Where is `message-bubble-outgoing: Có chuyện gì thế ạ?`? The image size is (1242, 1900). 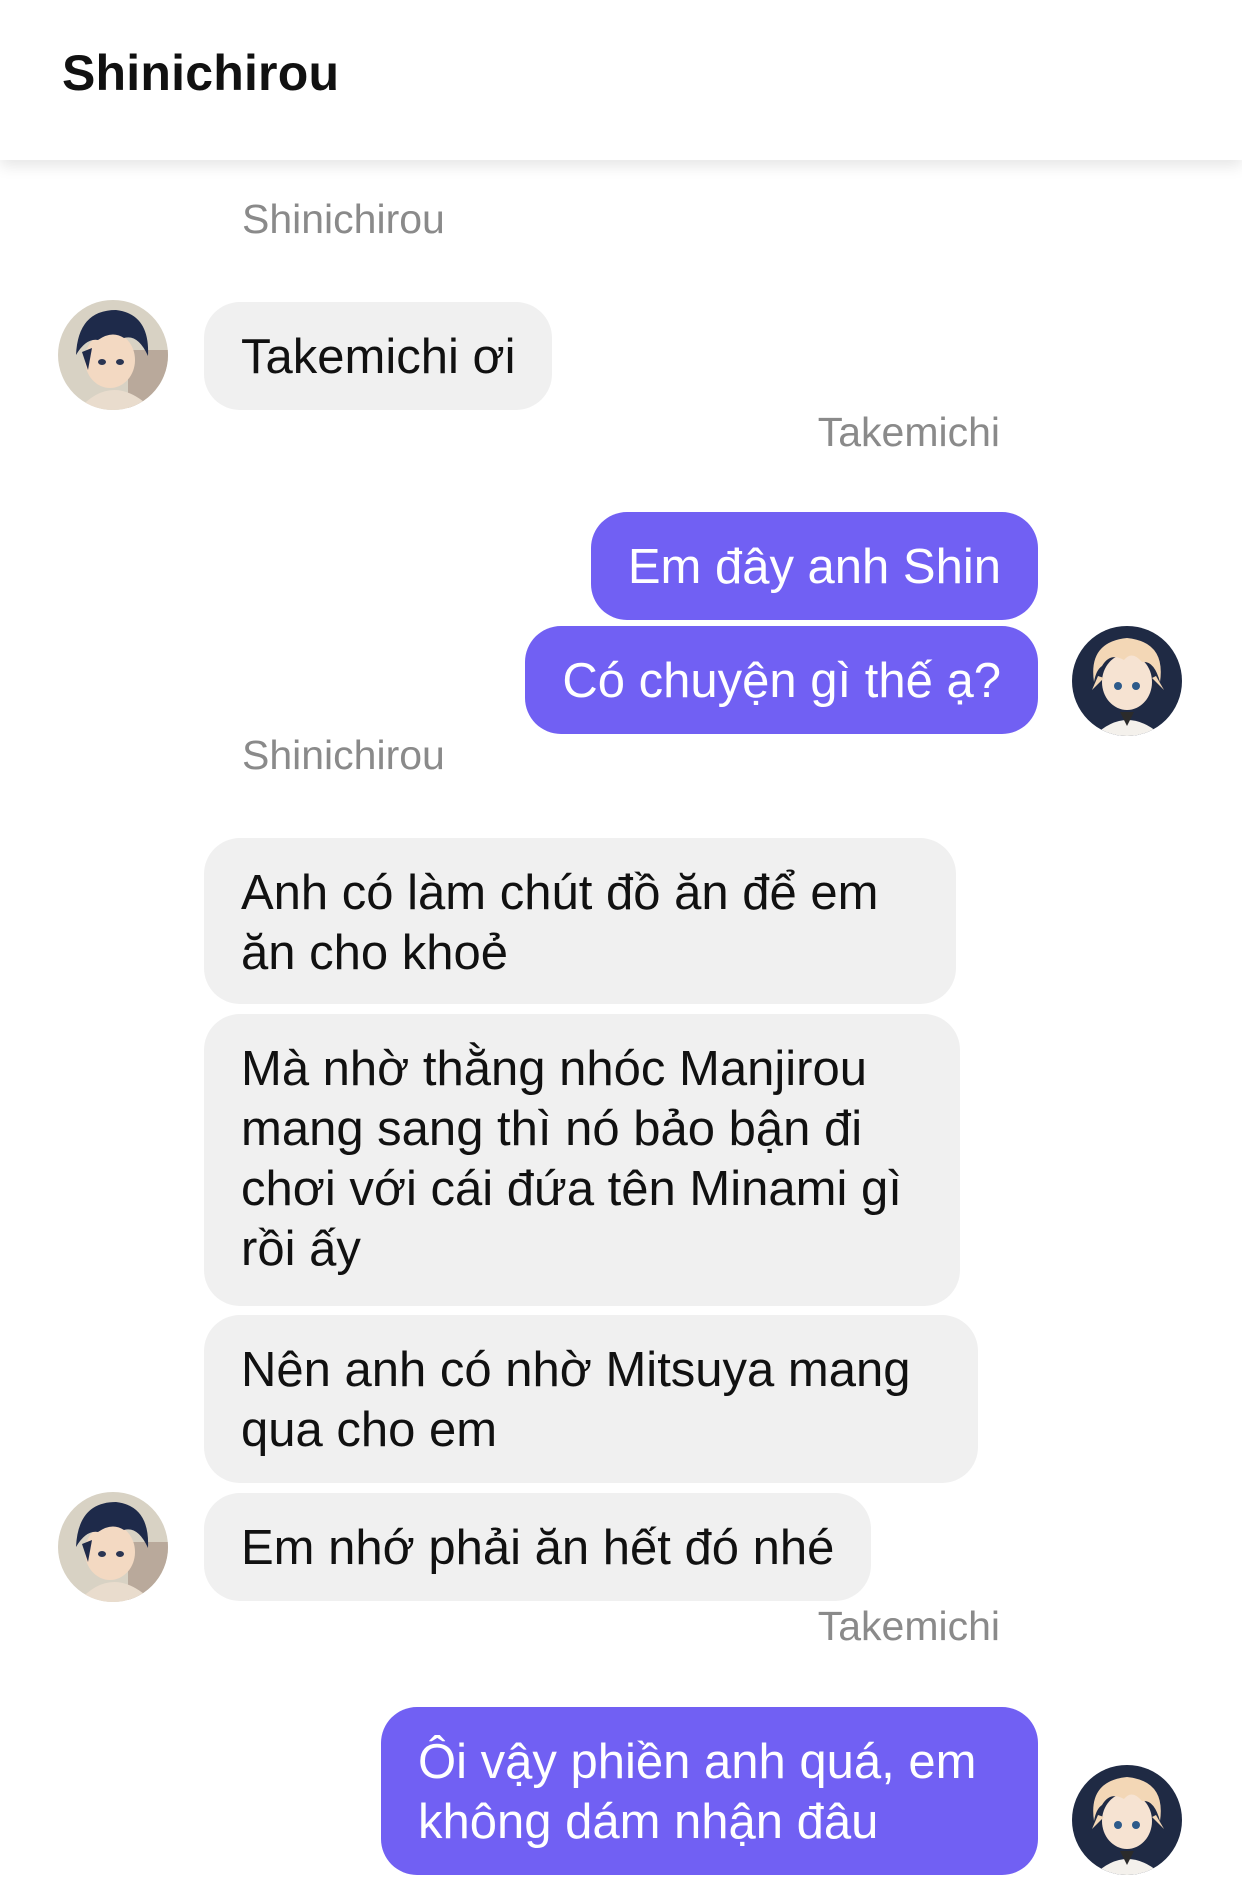 message-bubble-outgoing: Có chuyện gì thế ạ? is located at coordinates (781, 680).